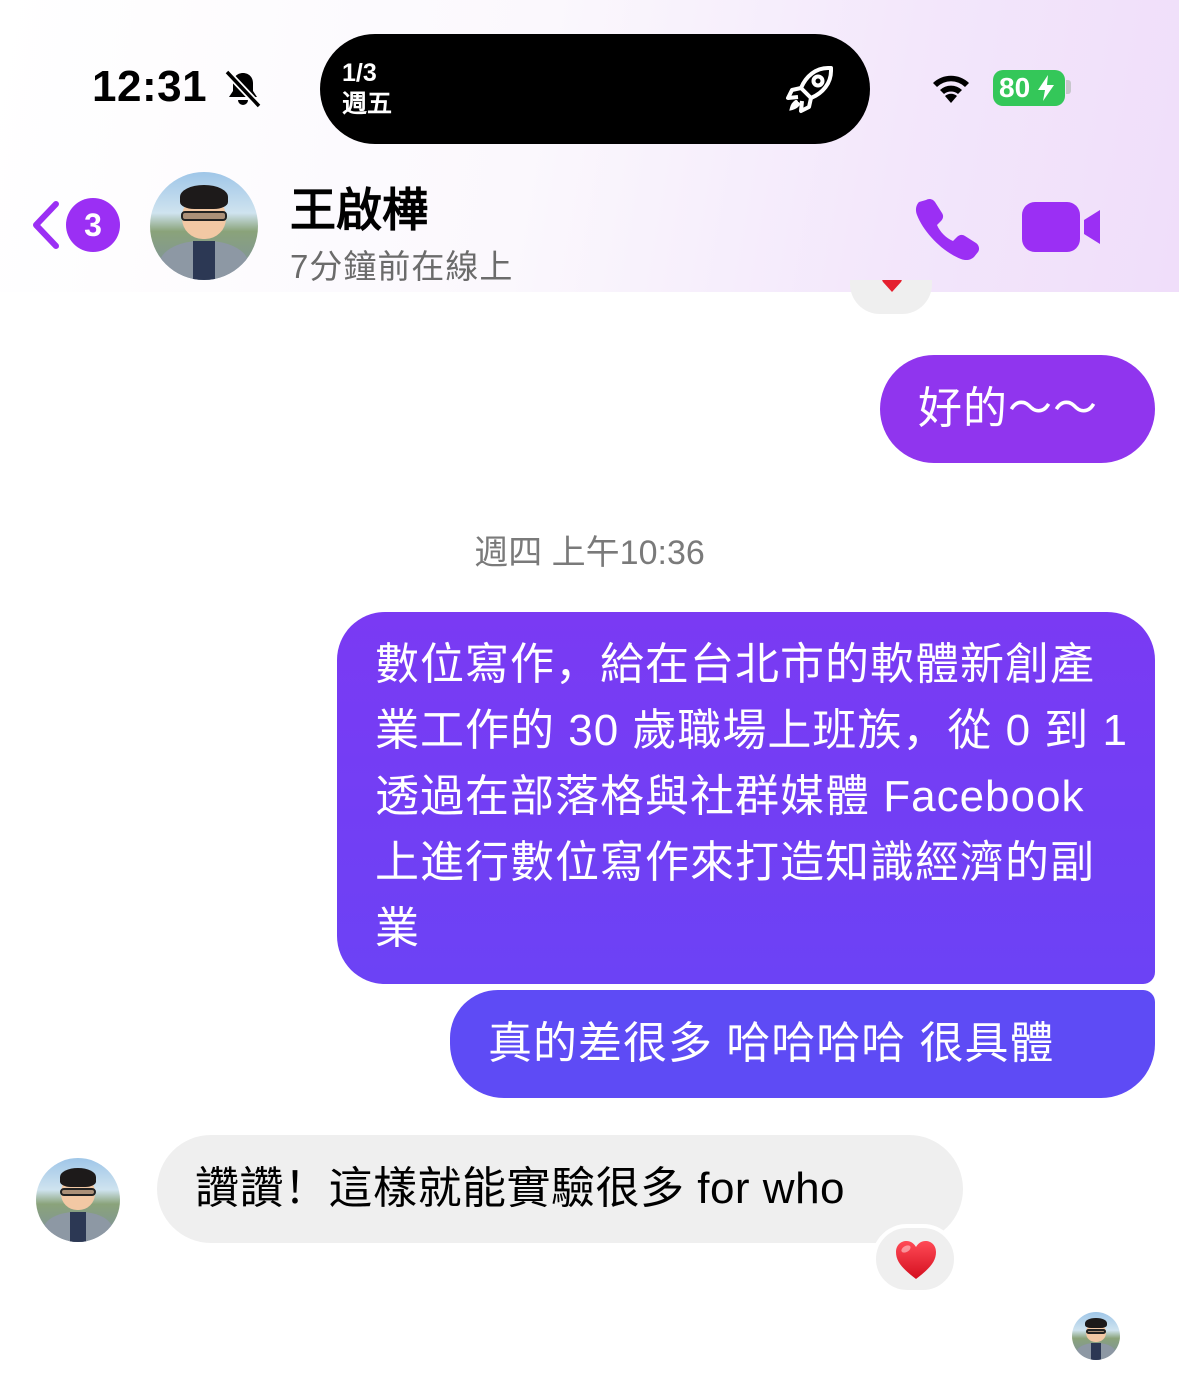  Describe the element at coordinates (78, 1200) in the screenshot. I see `sender-avatar` at that location.